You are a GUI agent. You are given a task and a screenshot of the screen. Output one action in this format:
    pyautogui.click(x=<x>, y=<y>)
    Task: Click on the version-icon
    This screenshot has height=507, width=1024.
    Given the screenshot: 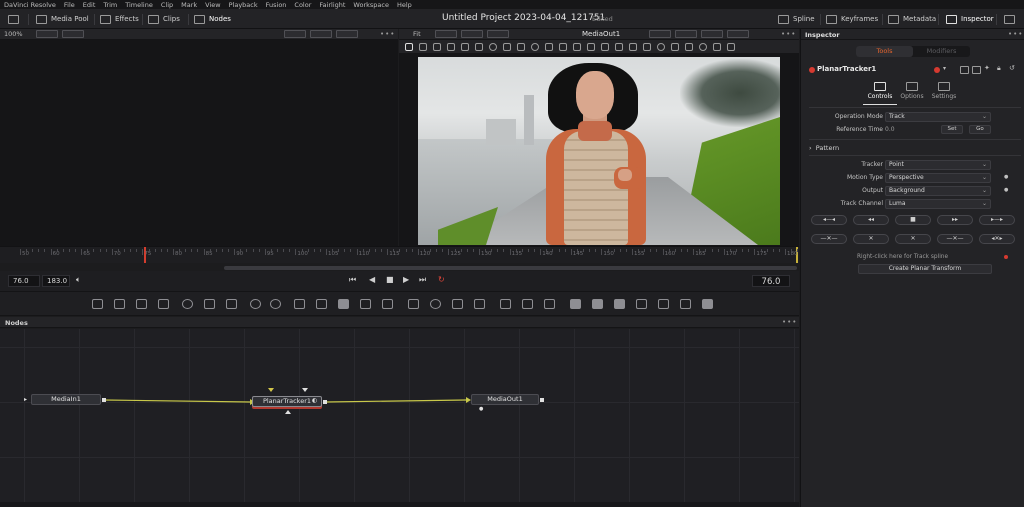 What is the action you would take?
    pyautogui.click(x=964, y=70)
    